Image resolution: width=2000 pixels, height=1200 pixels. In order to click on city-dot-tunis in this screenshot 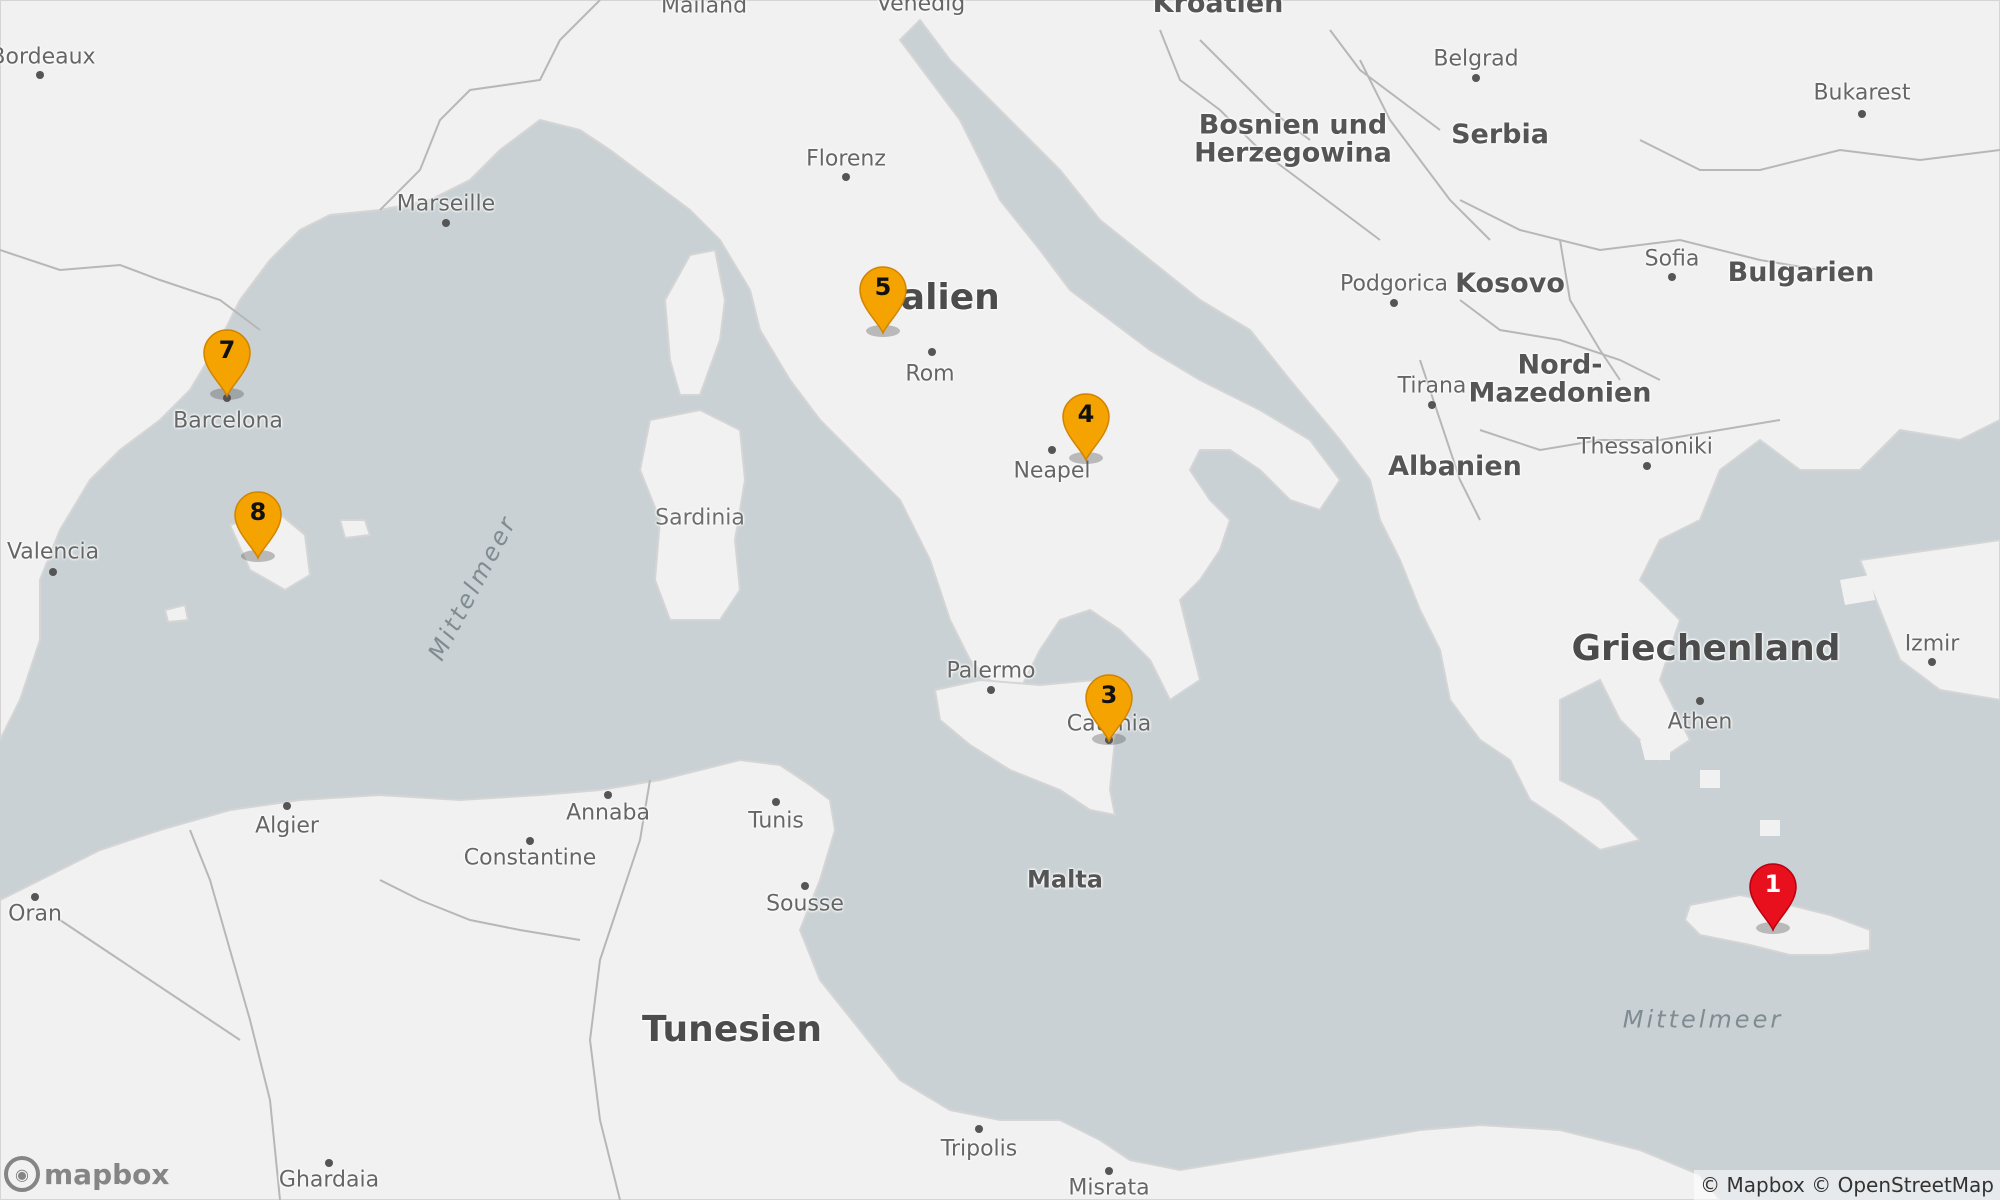, I will do `click(776, 802)`.